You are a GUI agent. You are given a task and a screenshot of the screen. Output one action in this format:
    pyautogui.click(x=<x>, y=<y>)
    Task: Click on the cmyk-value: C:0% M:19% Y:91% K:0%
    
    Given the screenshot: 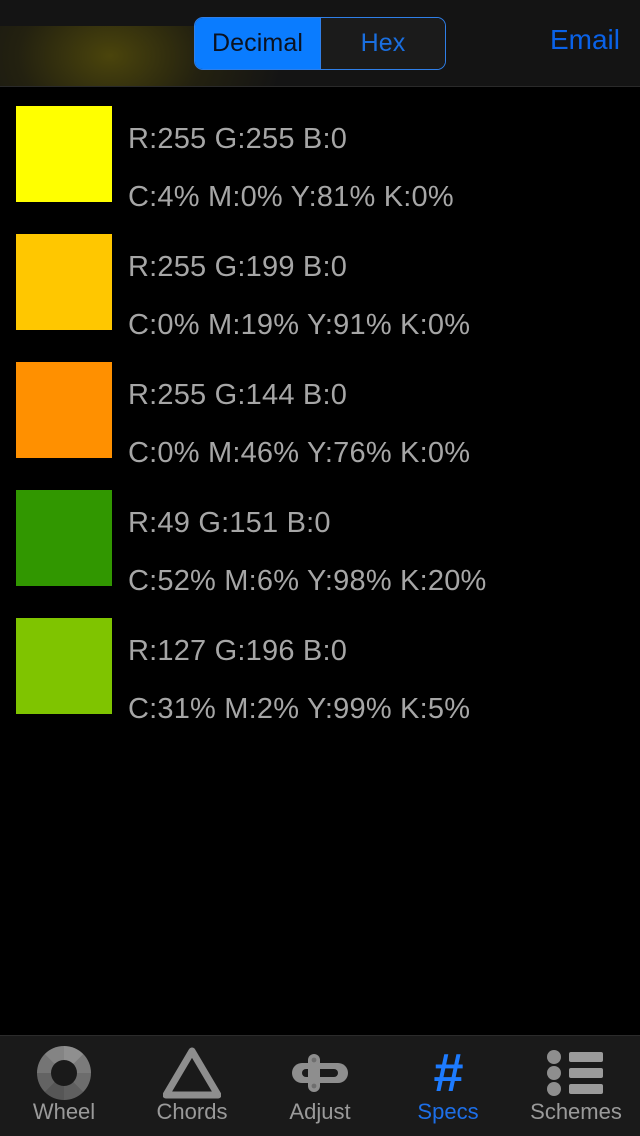 What is the action you would take?
    pyautogui.click(x=299, y=325)
    